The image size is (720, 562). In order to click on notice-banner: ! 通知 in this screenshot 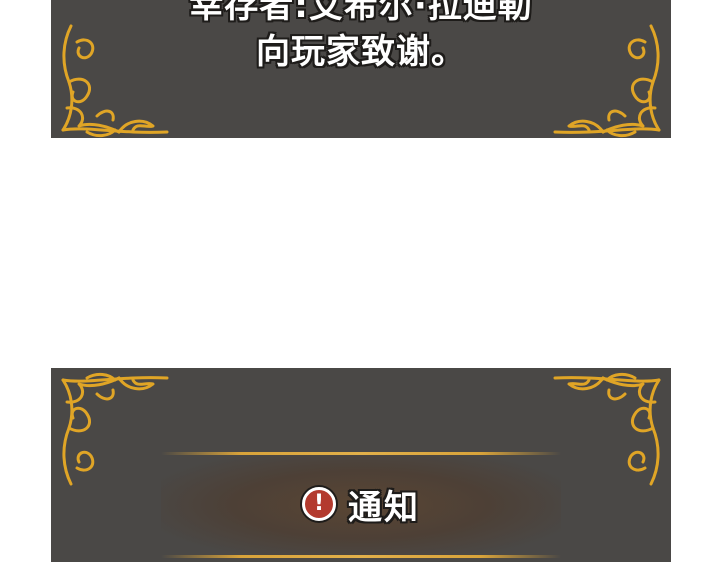, I will do `click(361, 505)`.